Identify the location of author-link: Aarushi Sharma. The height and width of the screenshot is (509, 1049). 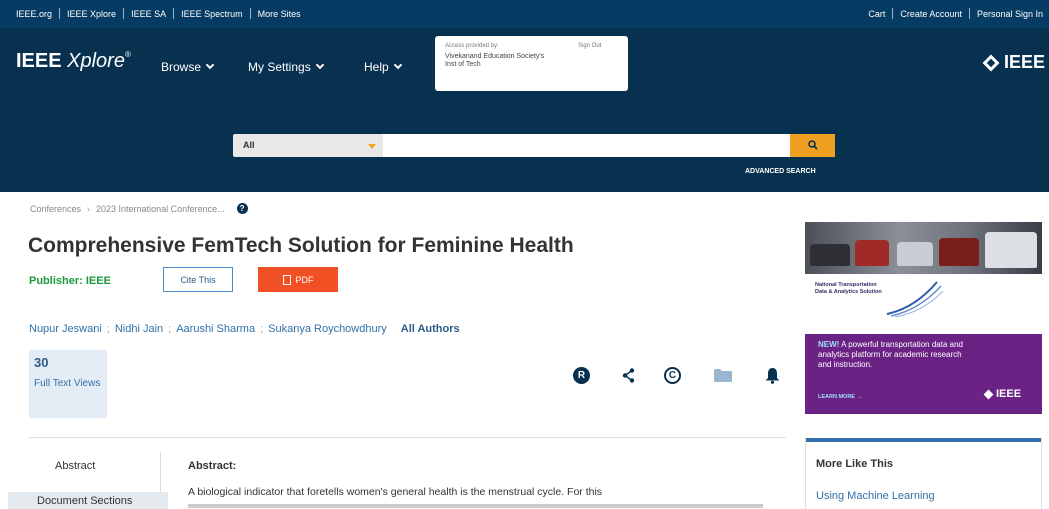
(215, 329).